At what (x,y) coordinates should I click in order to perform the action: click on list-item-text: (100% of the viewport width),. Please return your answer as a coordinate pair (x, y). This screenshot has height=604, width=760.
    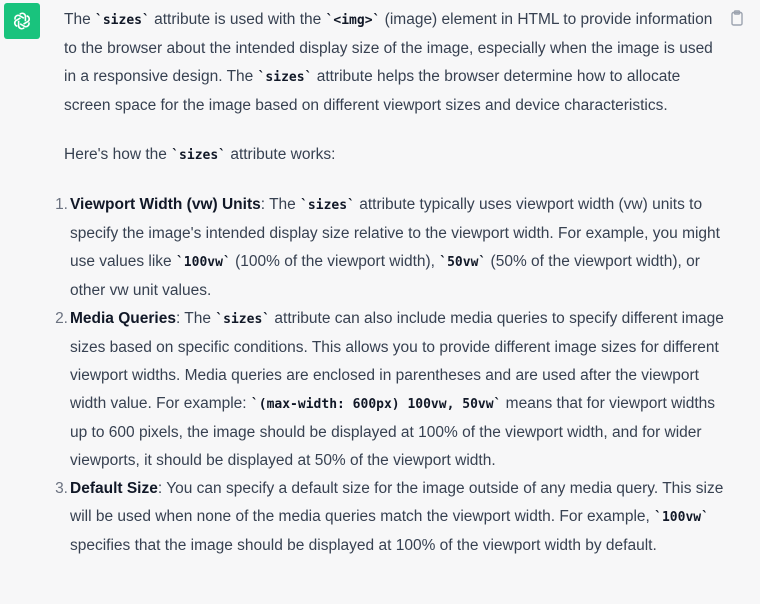
    Looking at the image, I should click on (335, 261).